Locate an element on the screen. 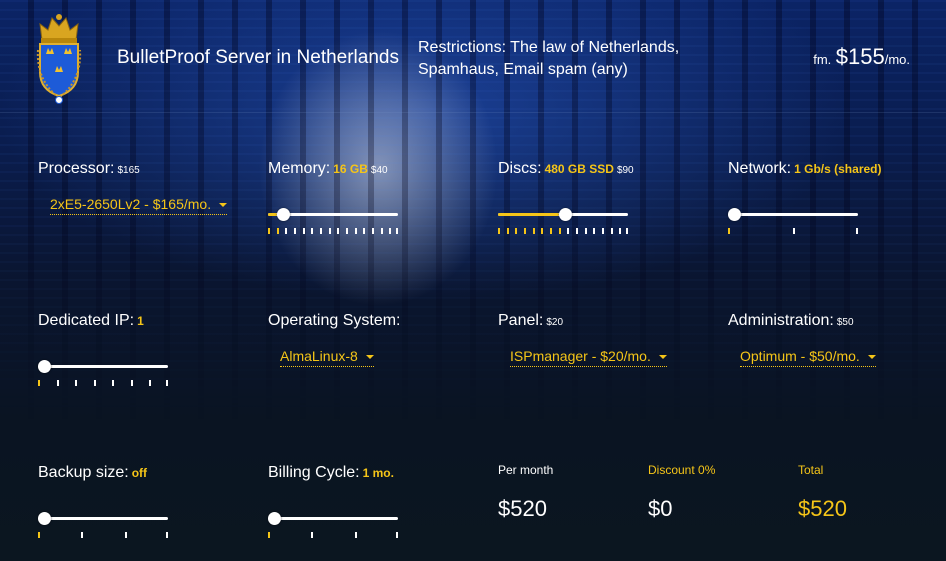  dedicated-ip-slider is located at coordinates (104, 374).